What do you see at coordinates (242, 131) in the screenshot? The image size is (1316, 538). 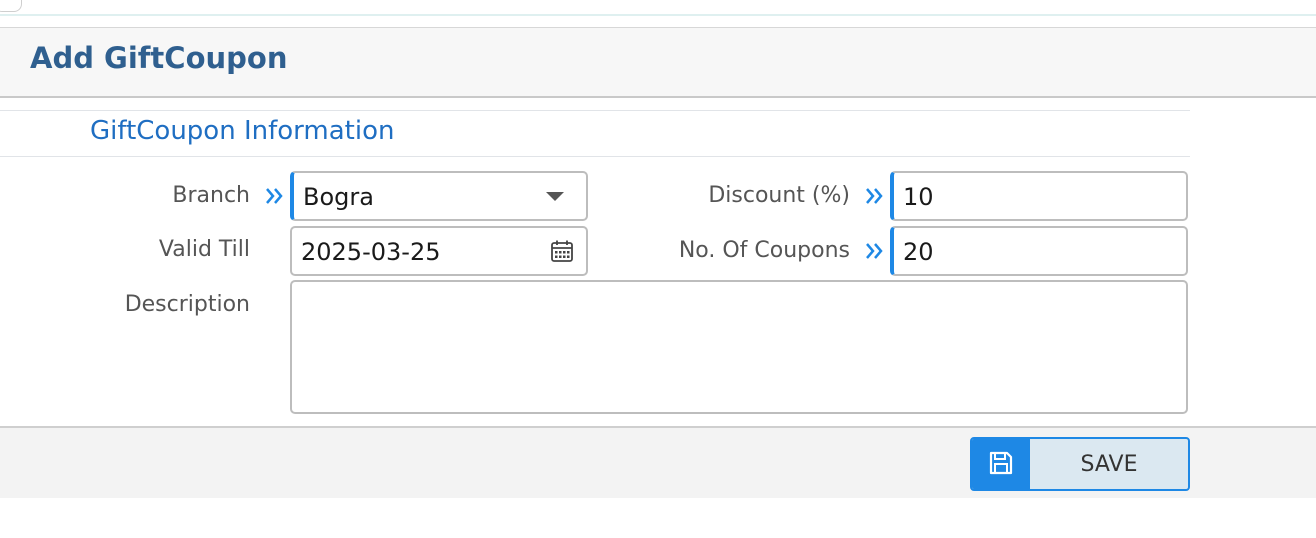 I see `section-title: GiftCoupon Information` at bounding box center [242, 131].